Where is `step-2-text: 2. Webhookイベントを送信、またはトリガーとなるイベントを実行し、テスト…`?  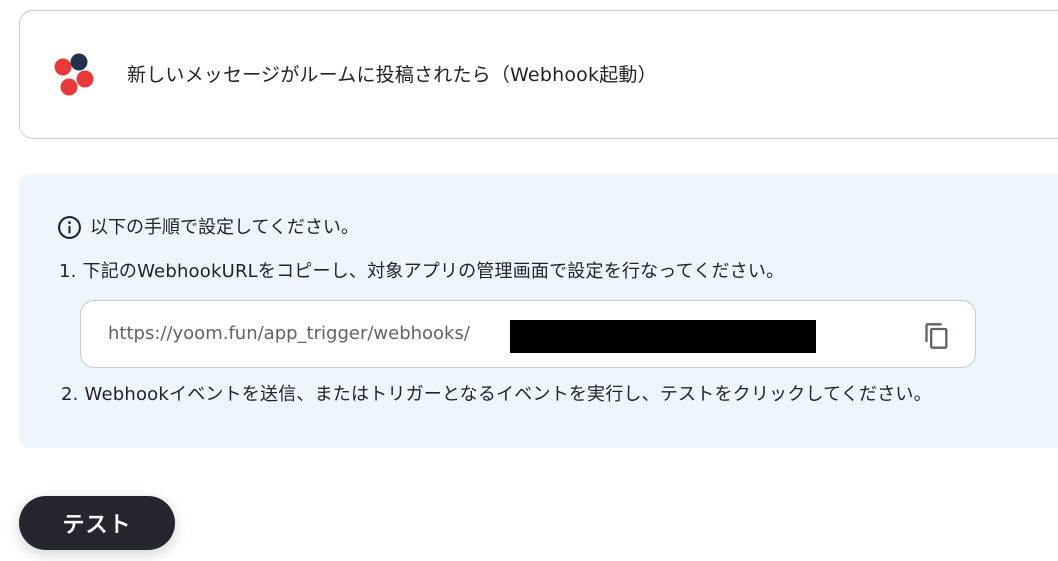 step-2-text: 2. Webhookイベントを送信、またはトリガーとなるイベントを実行し、テスト… is located at coordinates (496, 394).